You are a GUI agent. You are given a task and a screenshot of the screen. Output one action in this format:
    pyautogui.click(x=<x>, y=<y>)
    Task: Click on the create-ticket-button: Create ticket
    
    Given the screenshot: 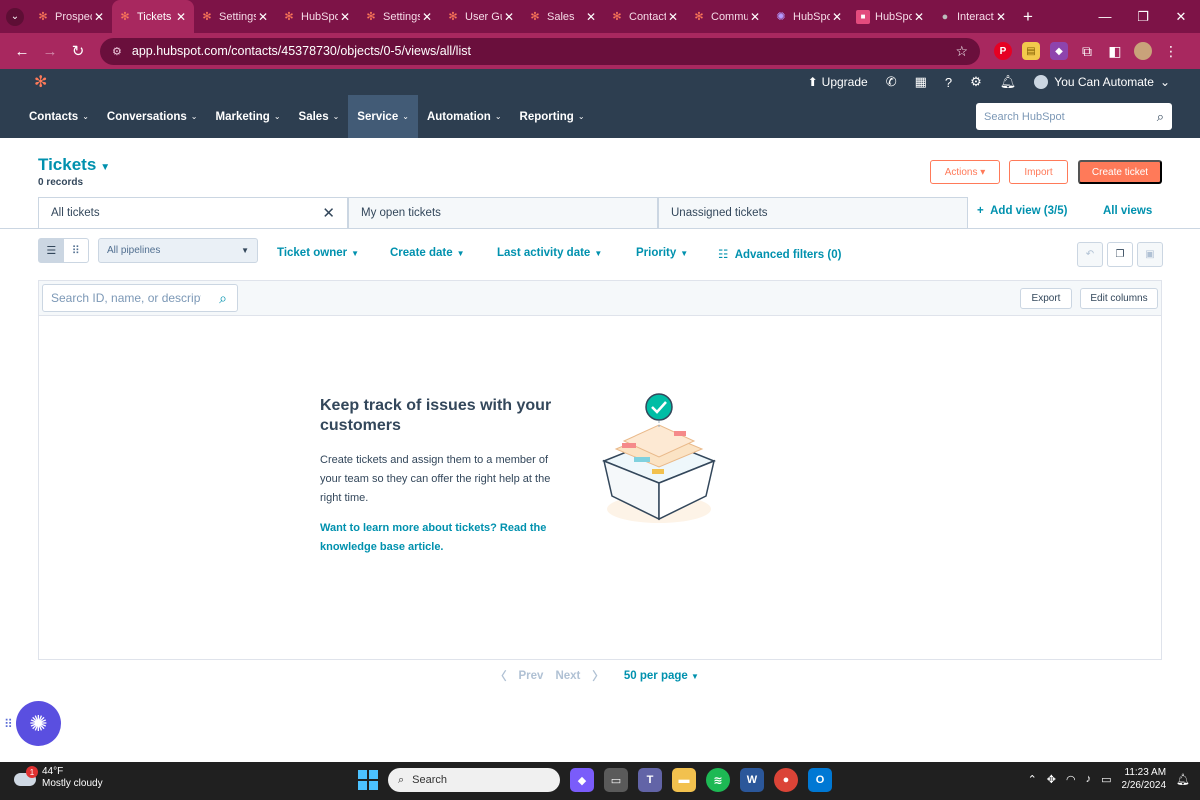 What is the action you would take?
    pyautogui.click(x=1120, y=172)
    